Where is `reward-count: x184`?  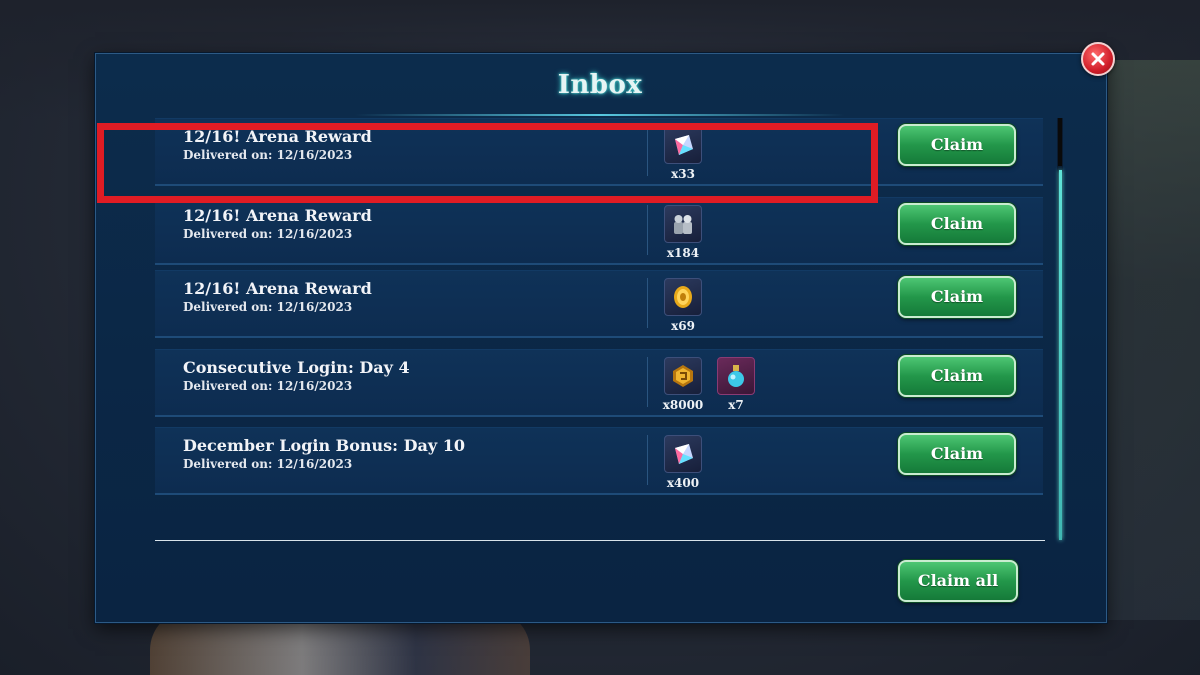 reward-count: x184 is located at coordinates (683, 253).